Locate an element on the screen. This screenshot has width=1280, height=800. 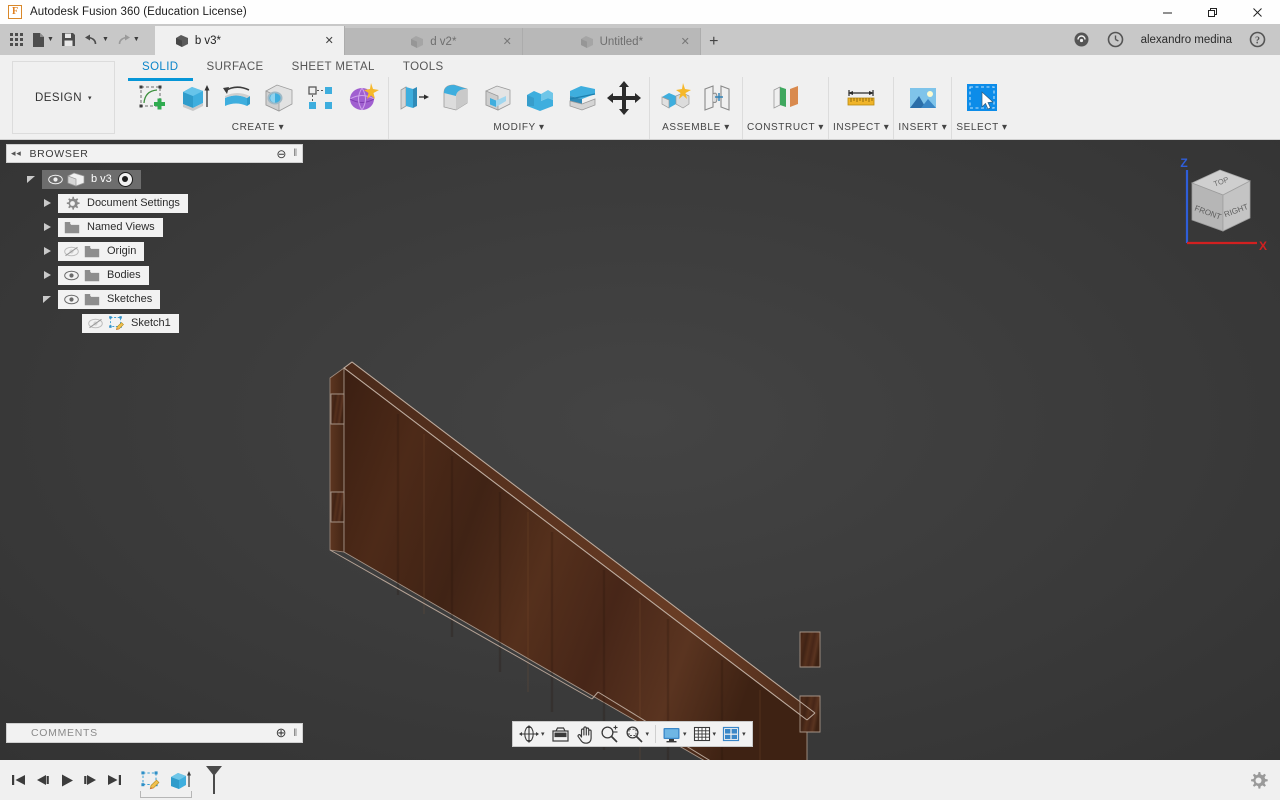
timeline-settings-button is located at coordinates (1258, 780).